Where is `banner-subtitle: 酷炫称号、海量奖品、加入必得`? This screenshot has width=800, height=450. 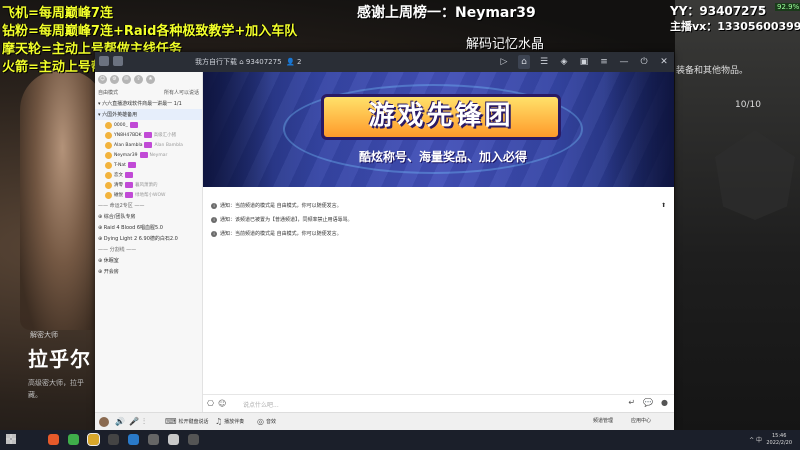
banner-subtitle: 酷炫称号、海量奖品、加入必得 is located at coordinates (442, 157).